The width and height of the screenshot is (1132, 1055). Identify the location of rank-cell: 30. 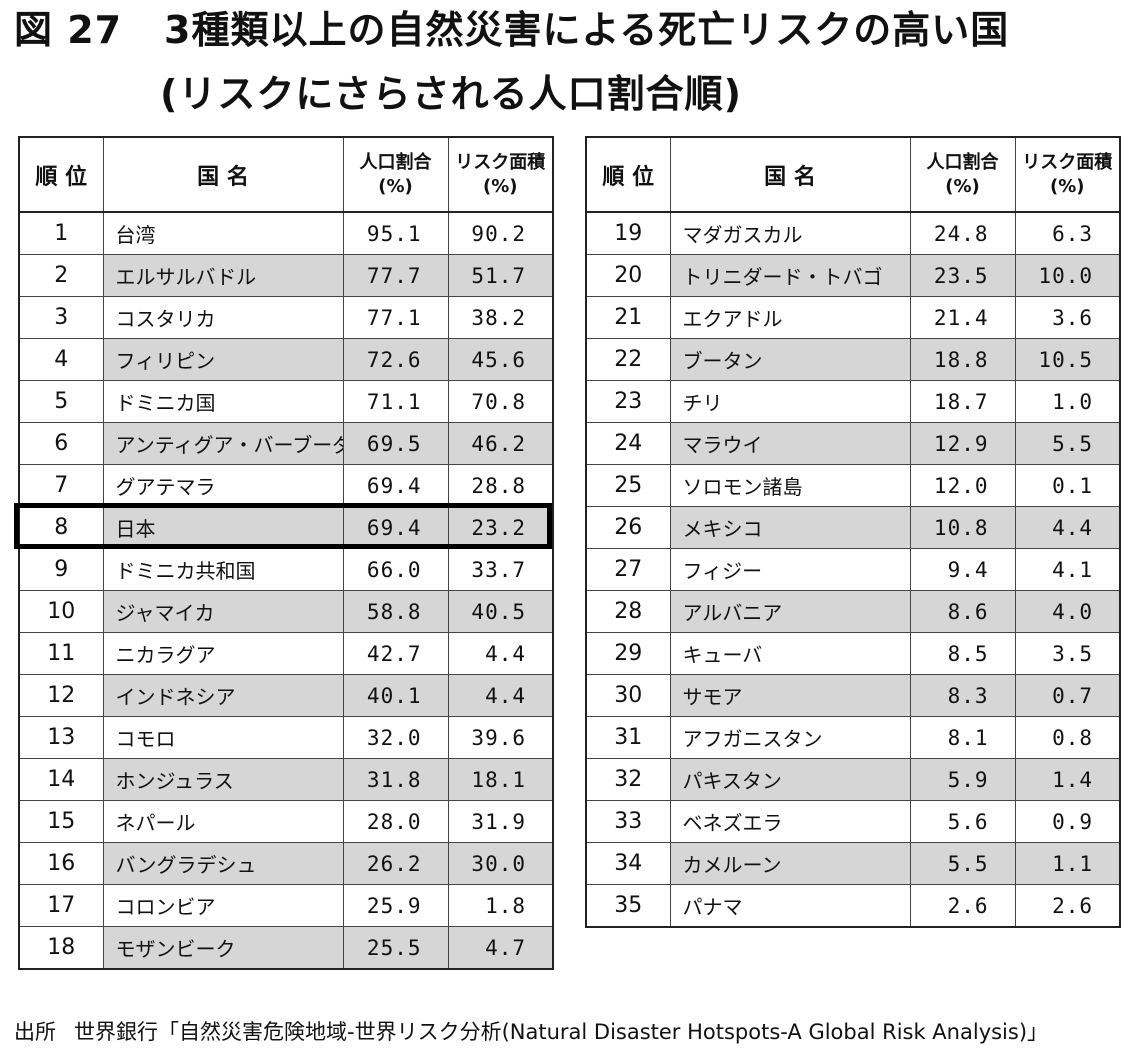
(628, 695).